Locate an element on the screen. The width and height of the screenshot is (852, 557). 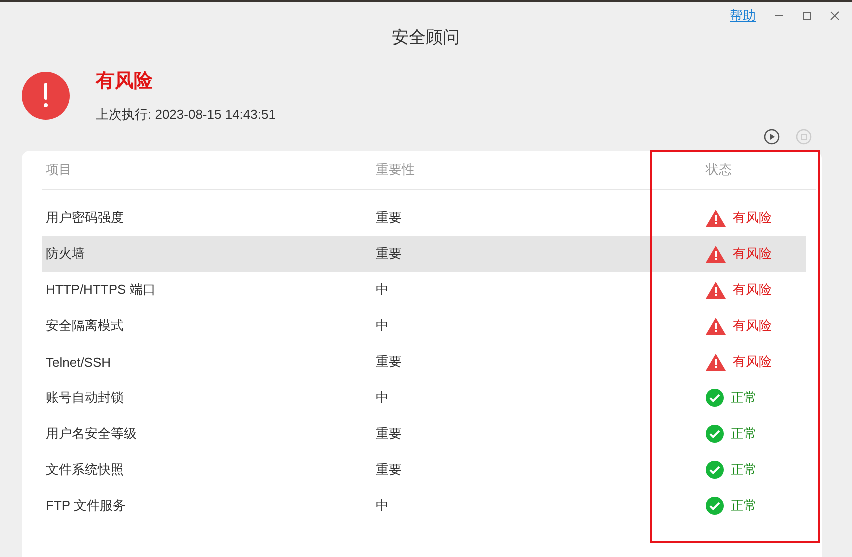
item-name: 安全隔离模式 is located at coordinates (85, 326).